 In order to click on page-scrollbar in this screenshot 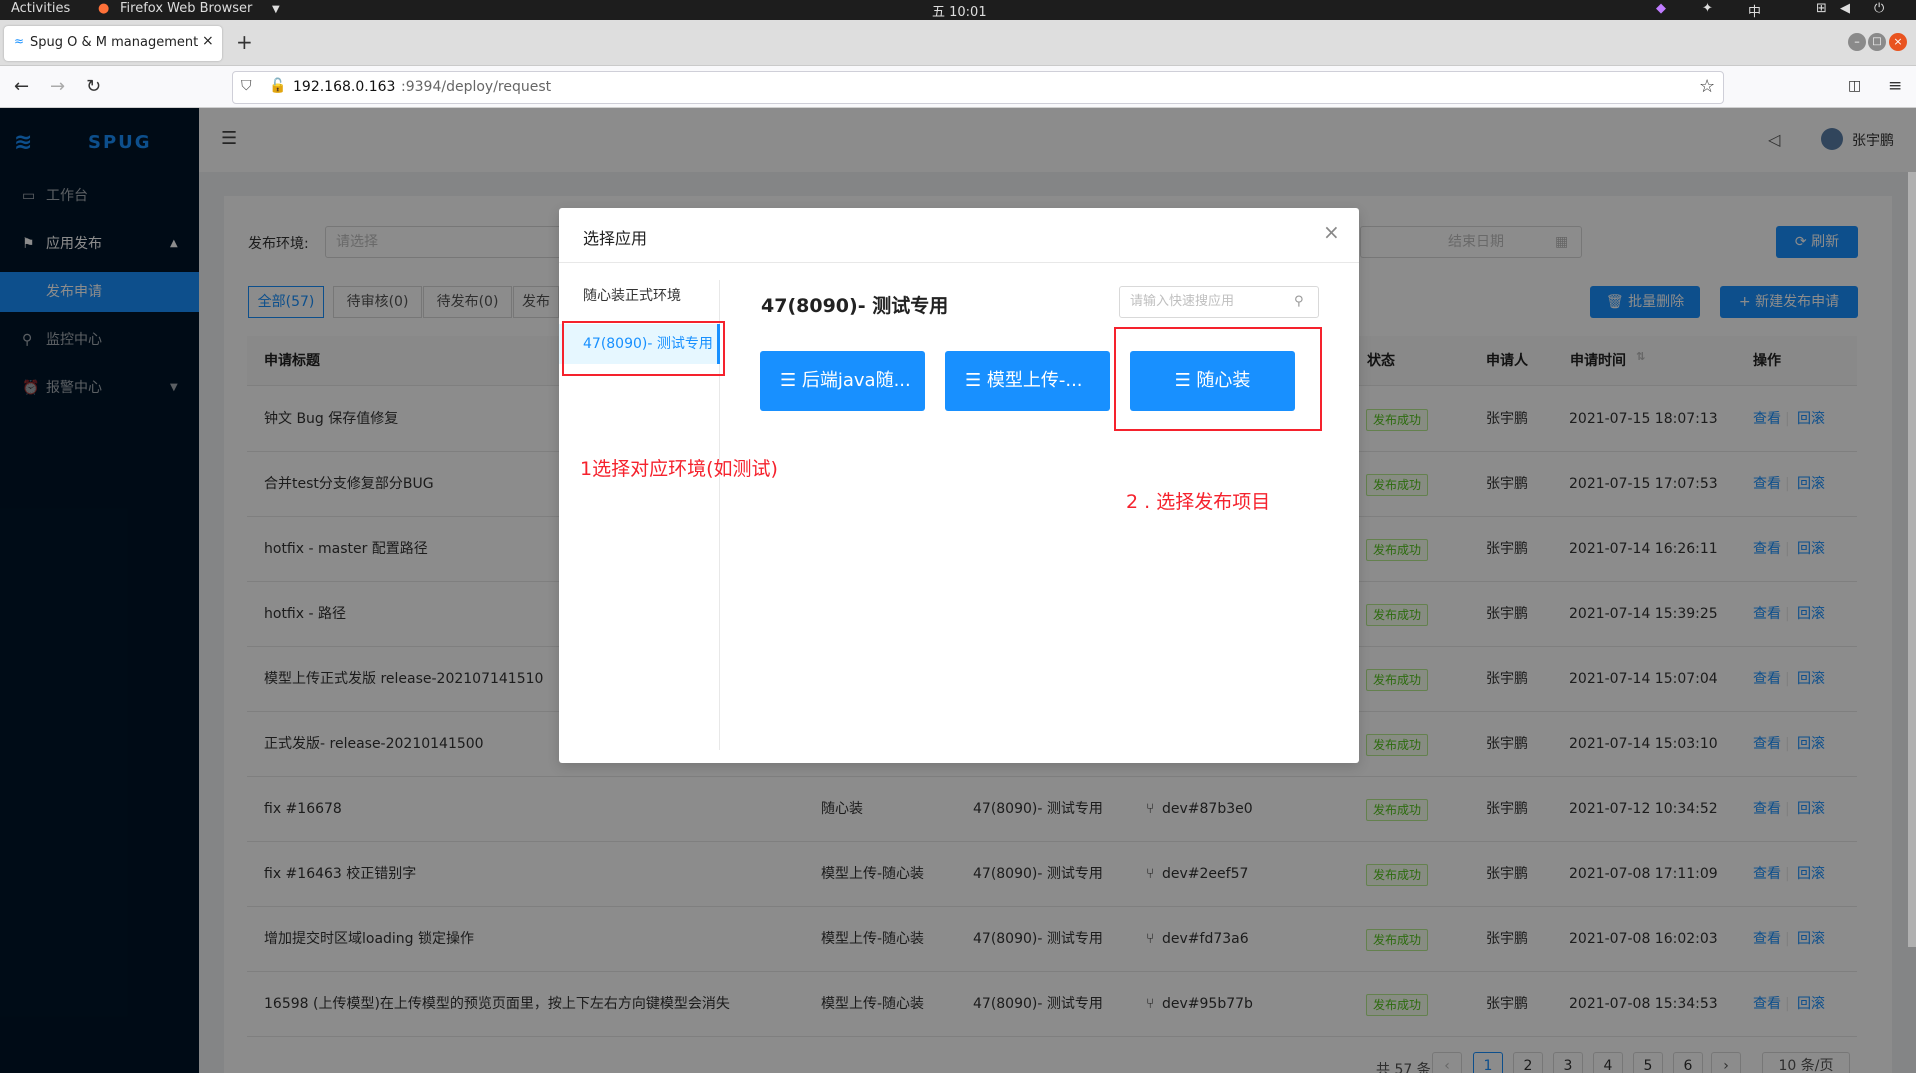, I will do `click(1912, 559)`.